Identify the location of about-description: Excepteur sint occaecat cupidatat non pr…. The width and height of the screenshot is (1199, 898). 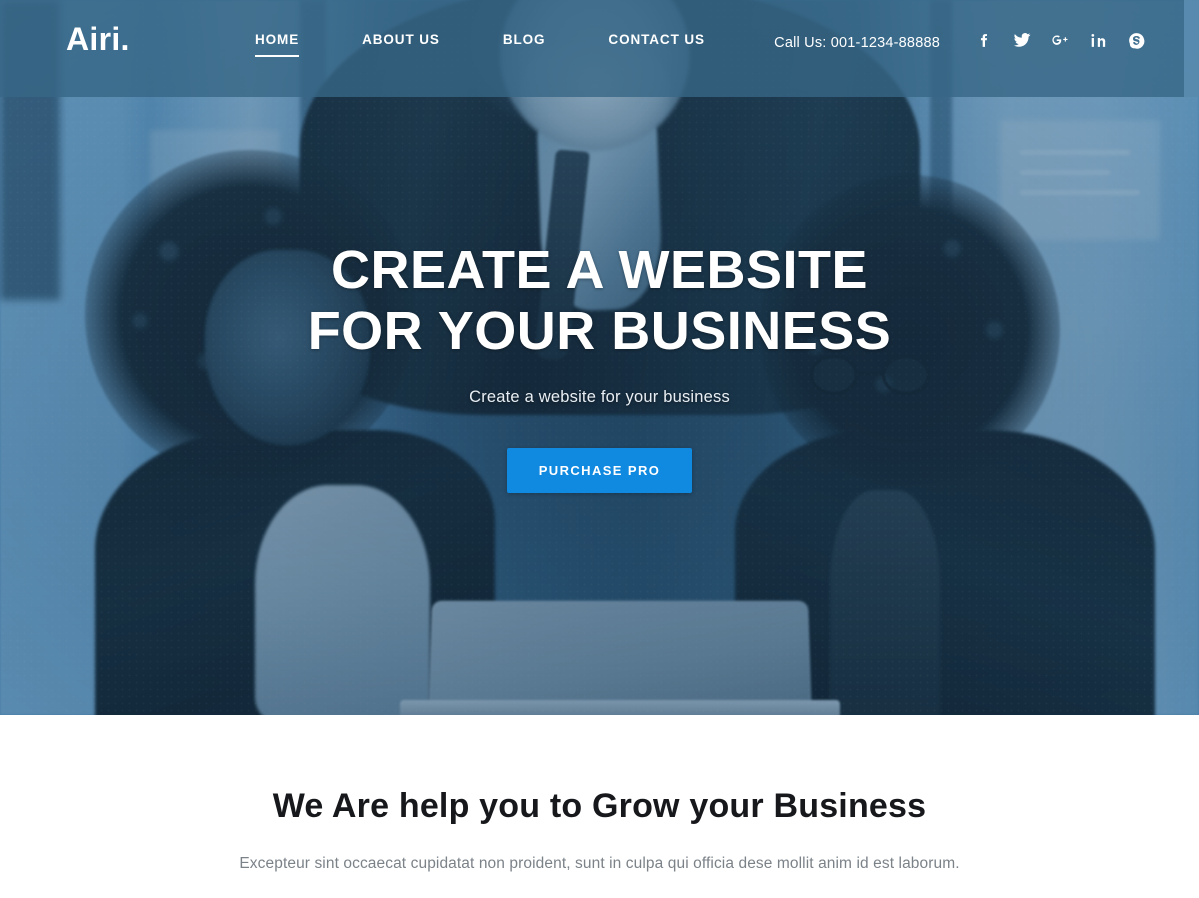
(599, 863).